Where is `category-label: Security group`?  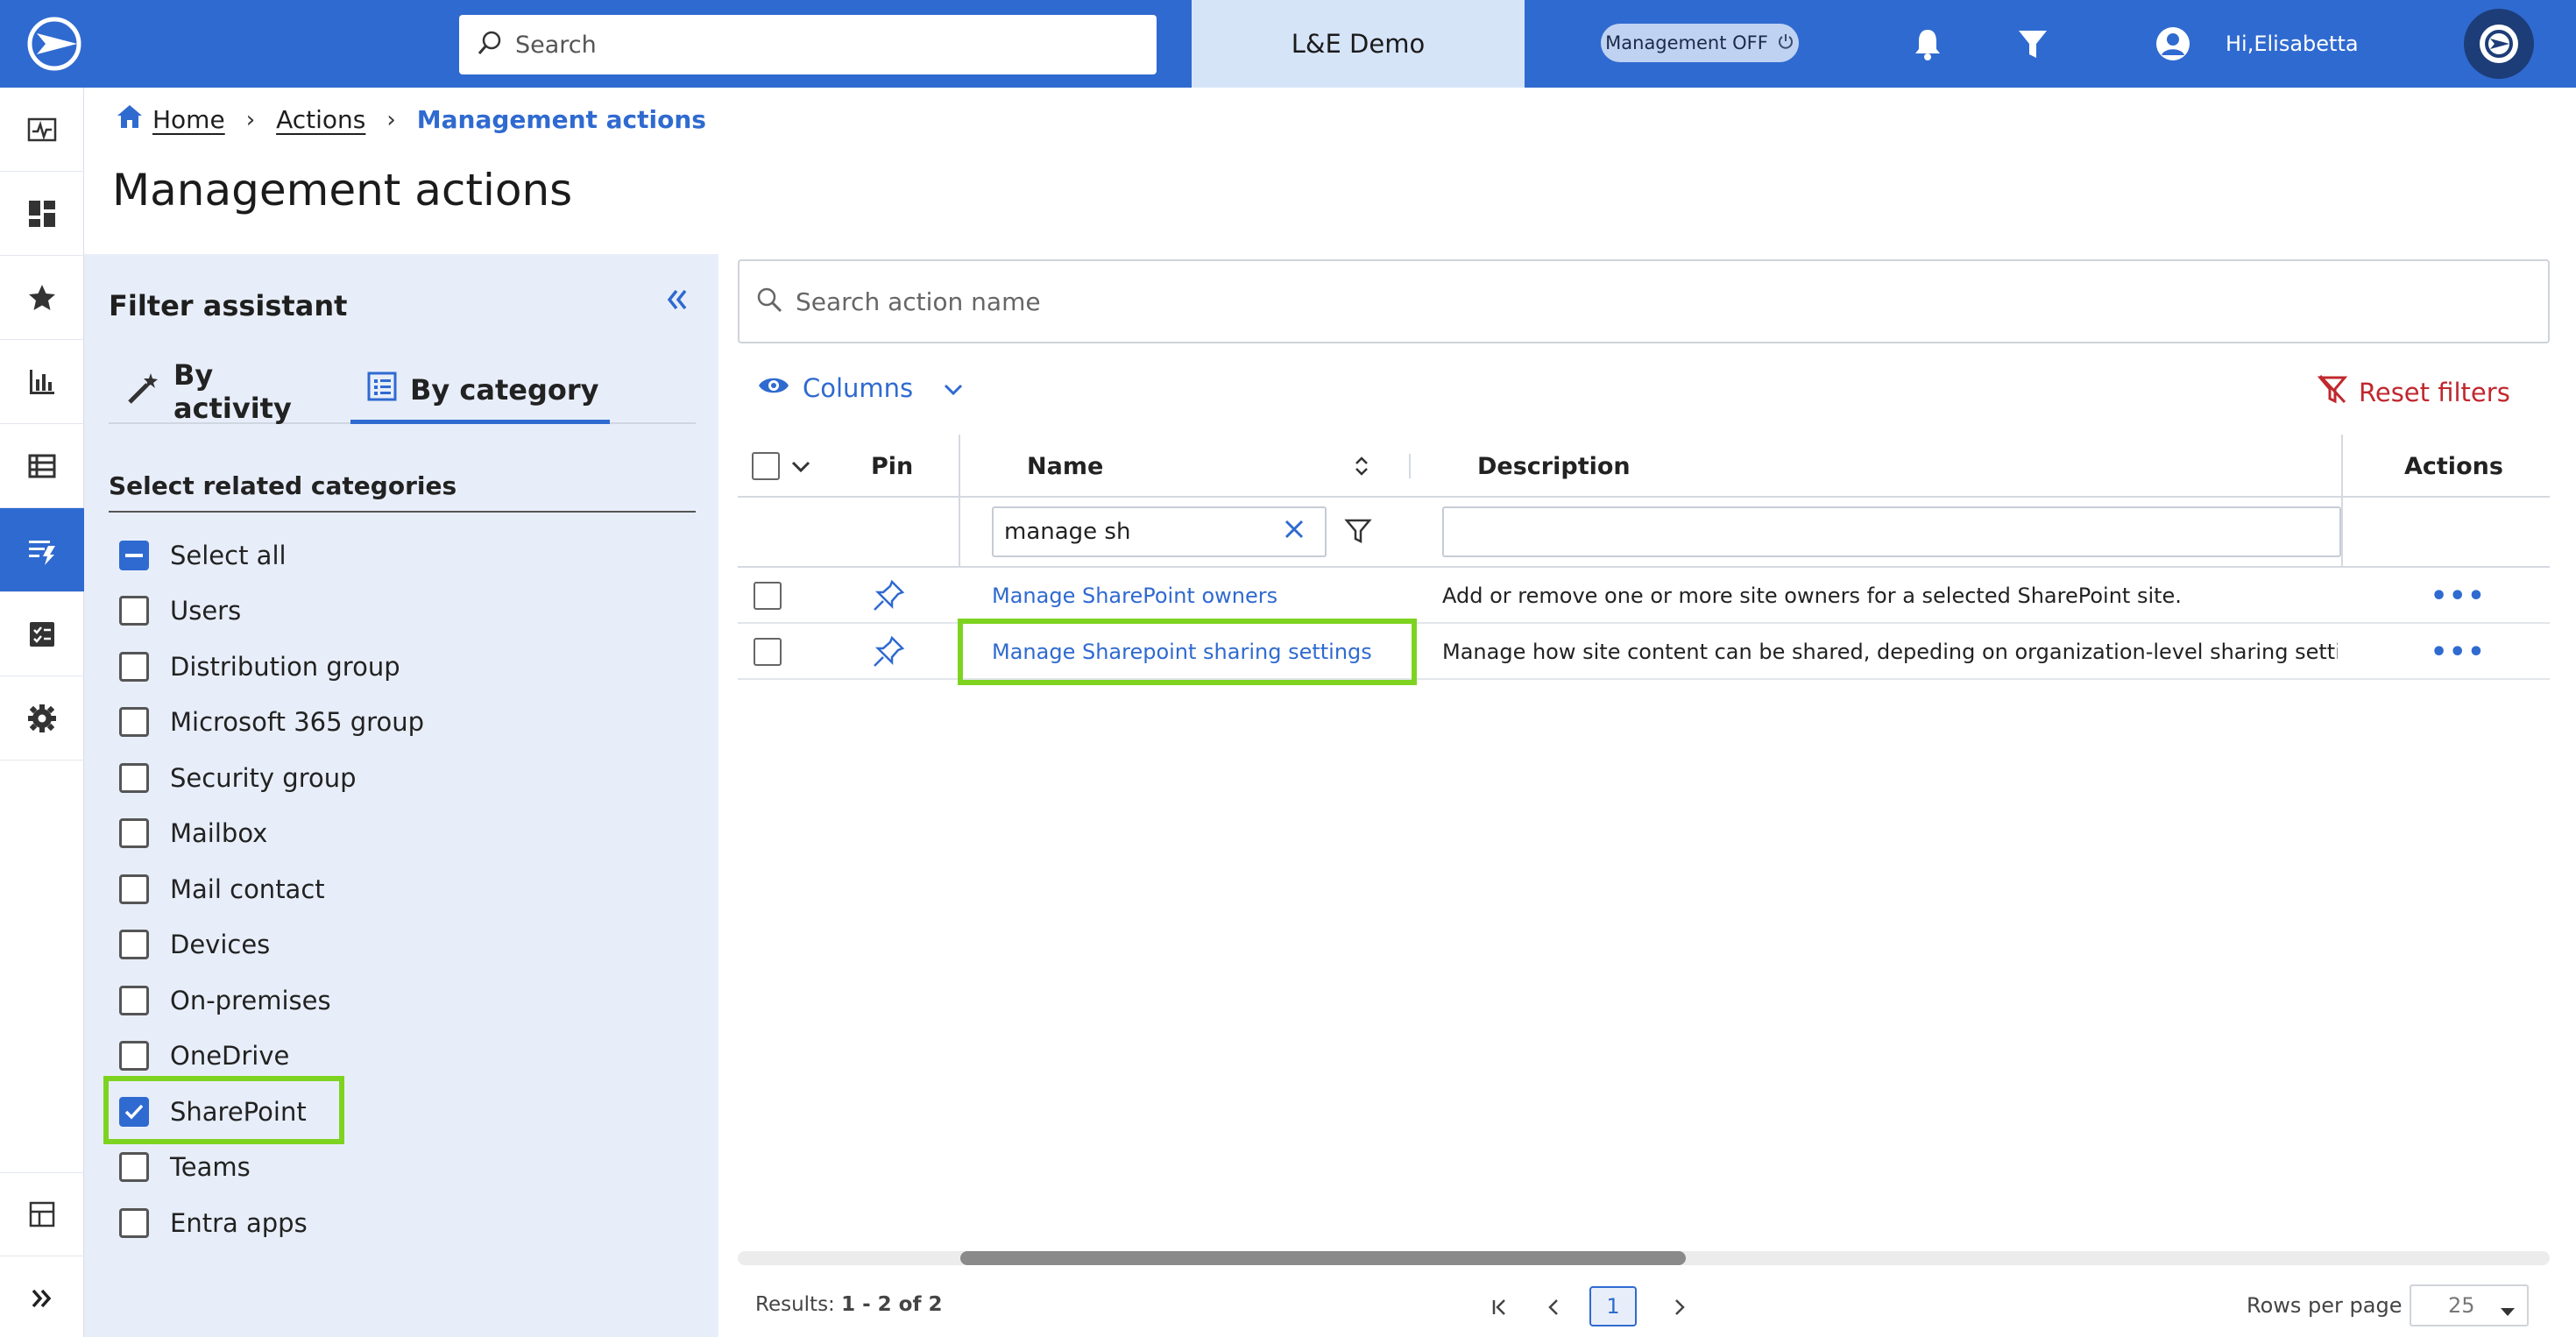 category-label: Security group is located at coordinates (263, 778).